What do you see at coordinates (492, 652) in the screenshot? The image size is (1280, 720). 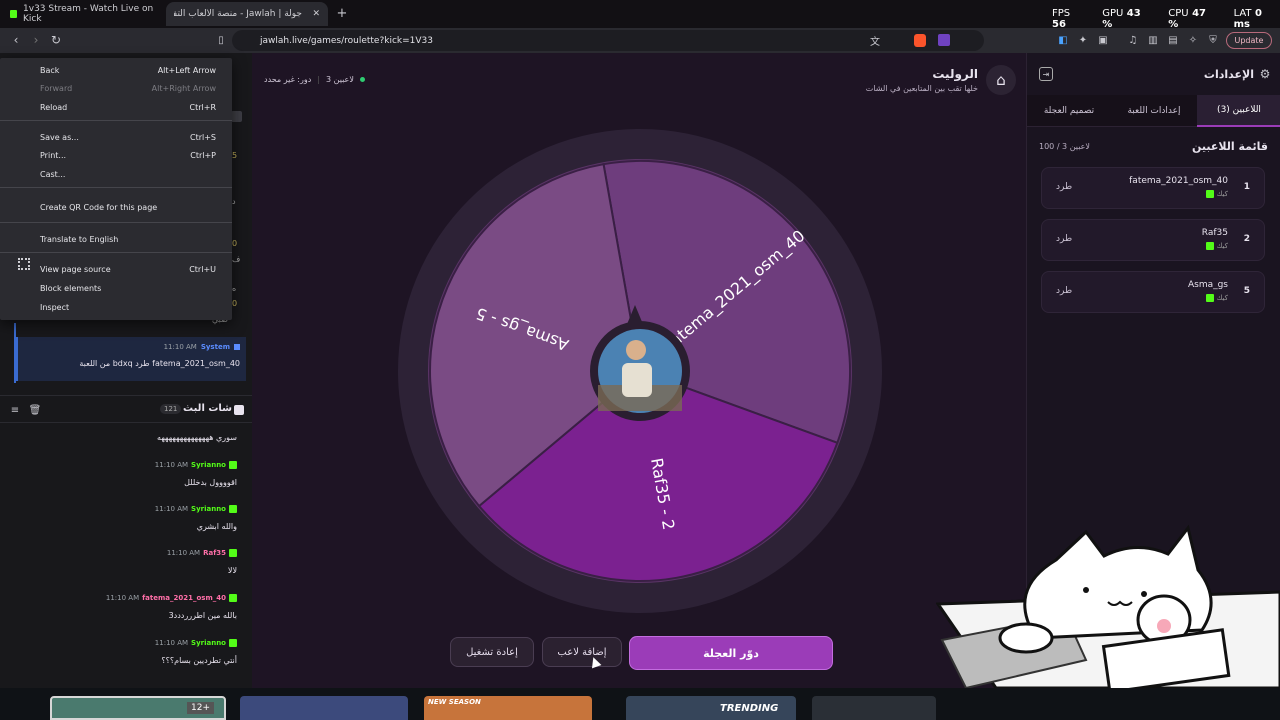 I see `restart-button: إعادة تشغيل` at bounding box center [492, 652].